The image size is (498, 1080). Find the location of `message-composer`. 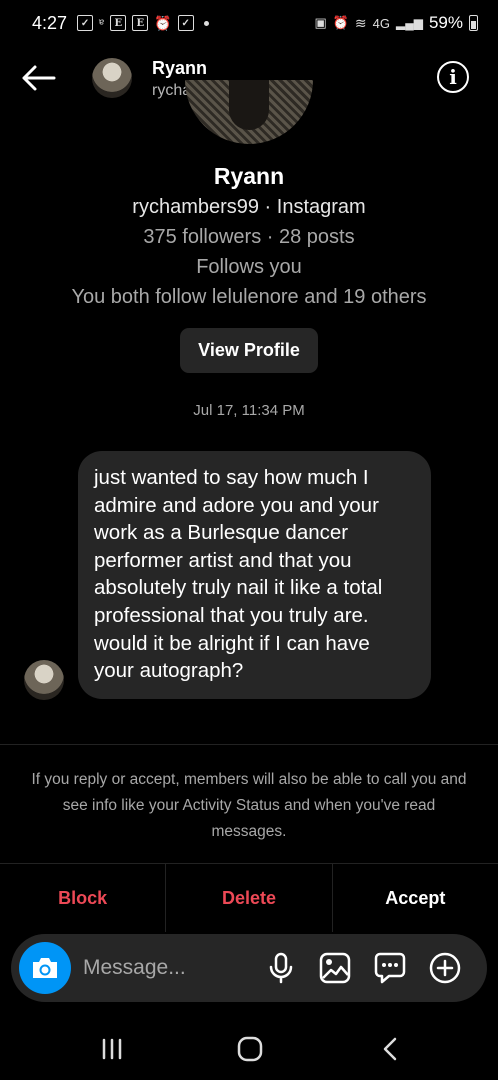

message-composer is located at coordinates (249, 968).